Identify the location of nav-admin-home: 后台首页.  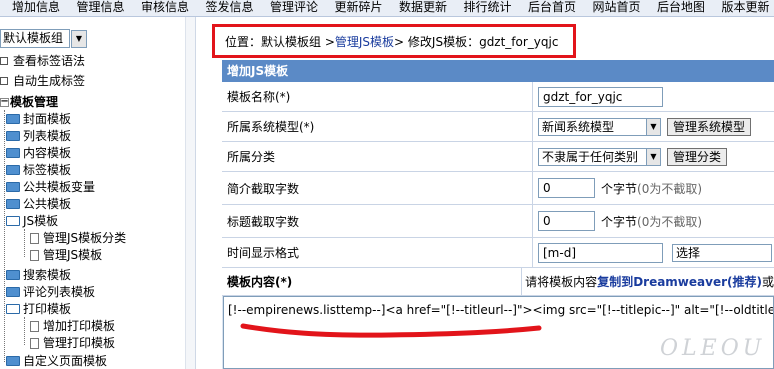
(548, 8).